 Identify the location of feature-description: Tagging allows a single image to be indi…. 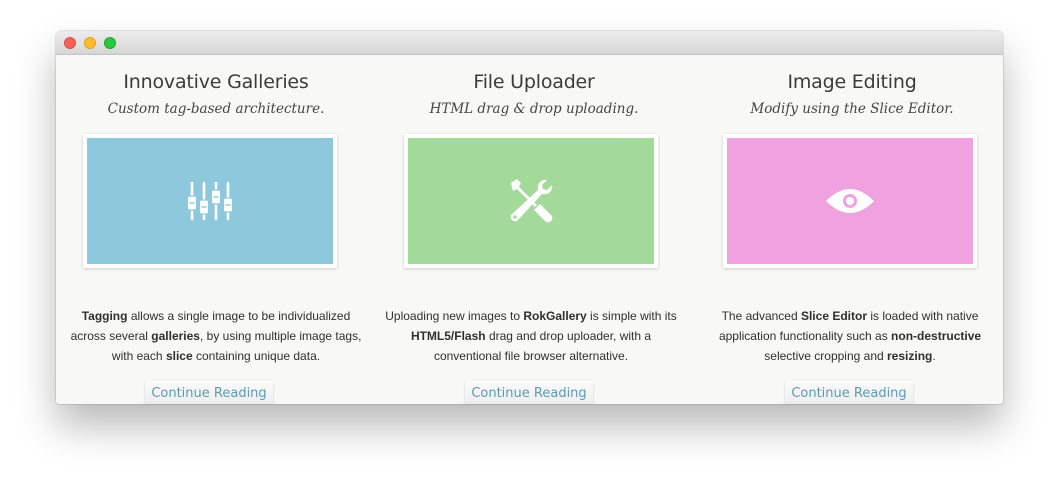
(216, 336).